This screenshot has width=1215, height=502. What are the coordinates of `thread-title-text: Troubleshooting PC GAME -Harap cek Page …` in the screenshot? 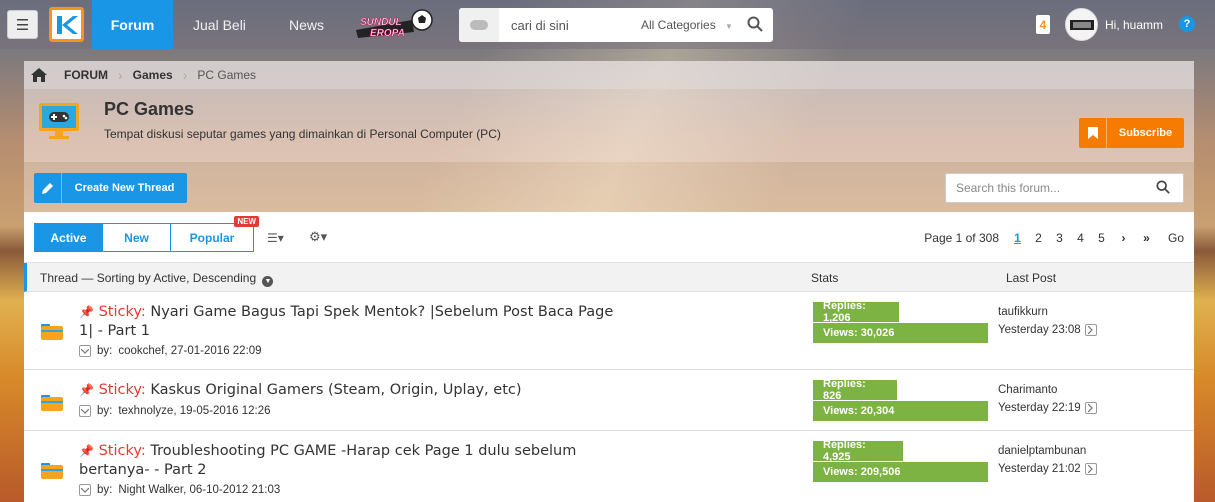 It's located at (328, 460).